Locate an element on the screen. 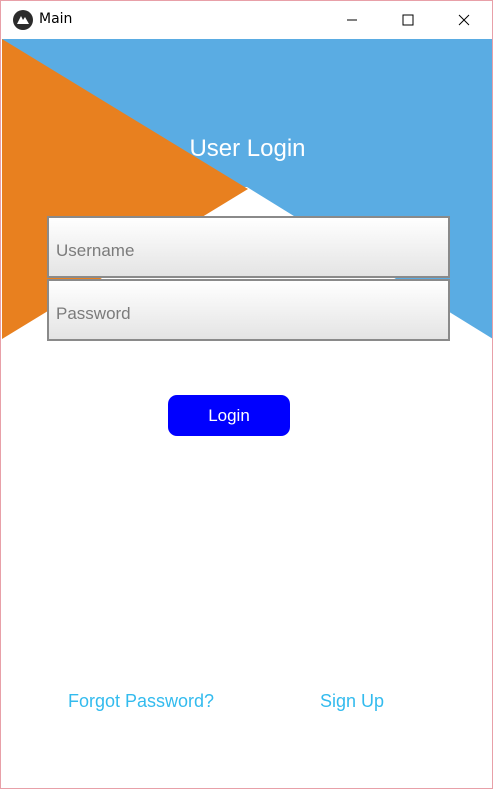  title-bar: Main is located at coordinates (246, 19).